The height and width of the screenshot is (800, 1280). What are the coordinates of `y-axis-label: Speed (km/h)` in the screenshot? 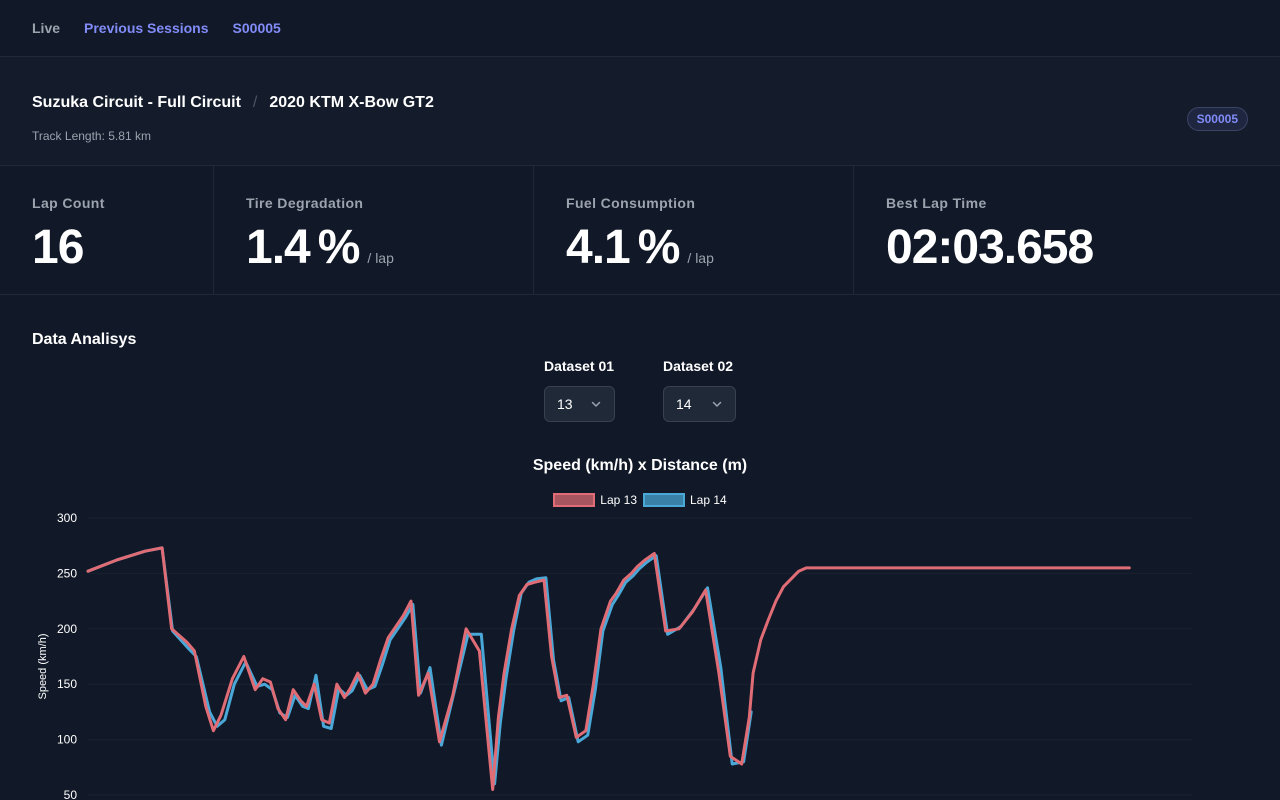 It's located at (43, 666).